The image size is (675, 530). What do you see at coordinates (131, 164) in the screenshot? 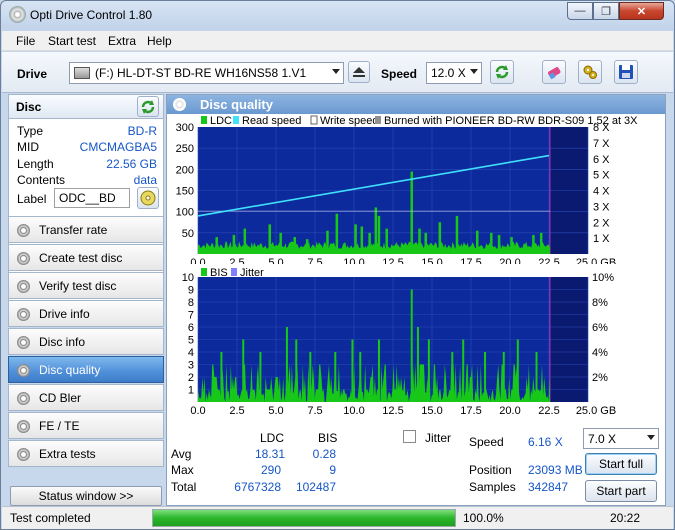
I see `disc-length-value: 22.56 GB` at bounding box center [131, 164].